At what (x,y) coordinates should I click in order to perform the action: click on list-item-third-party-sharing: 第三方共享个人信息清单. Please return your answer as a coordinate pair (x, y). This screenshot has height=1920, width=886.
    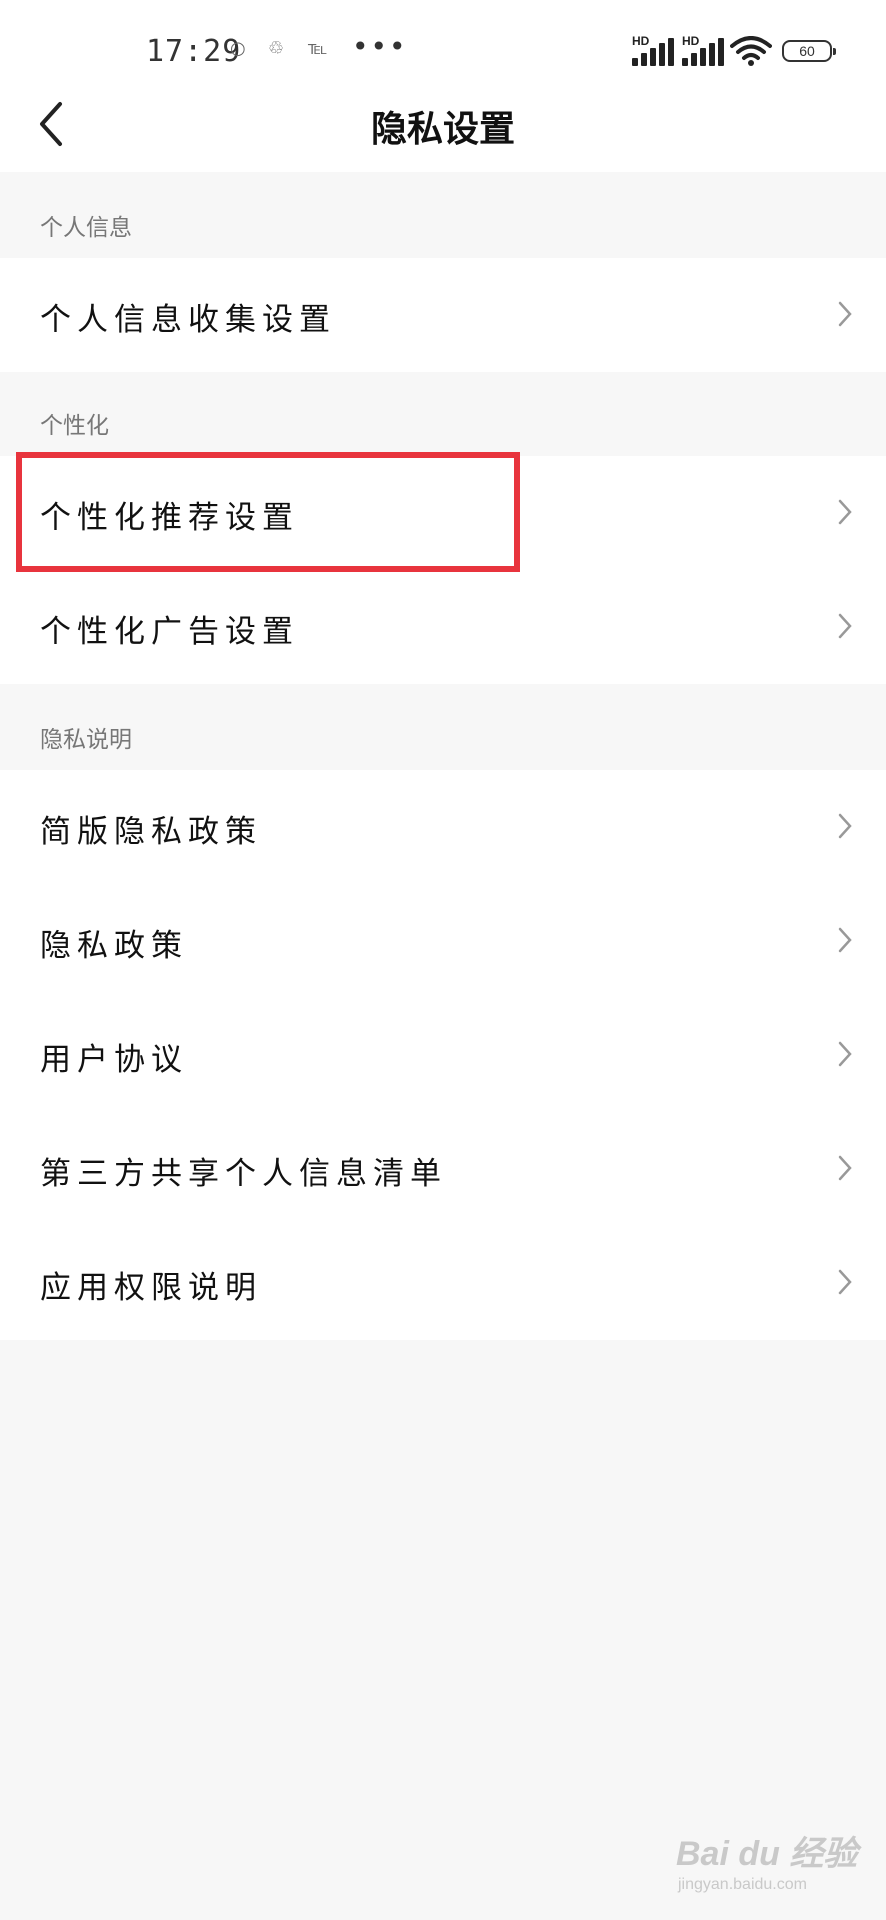
    Looking at the image, I should click on (443, 1169).